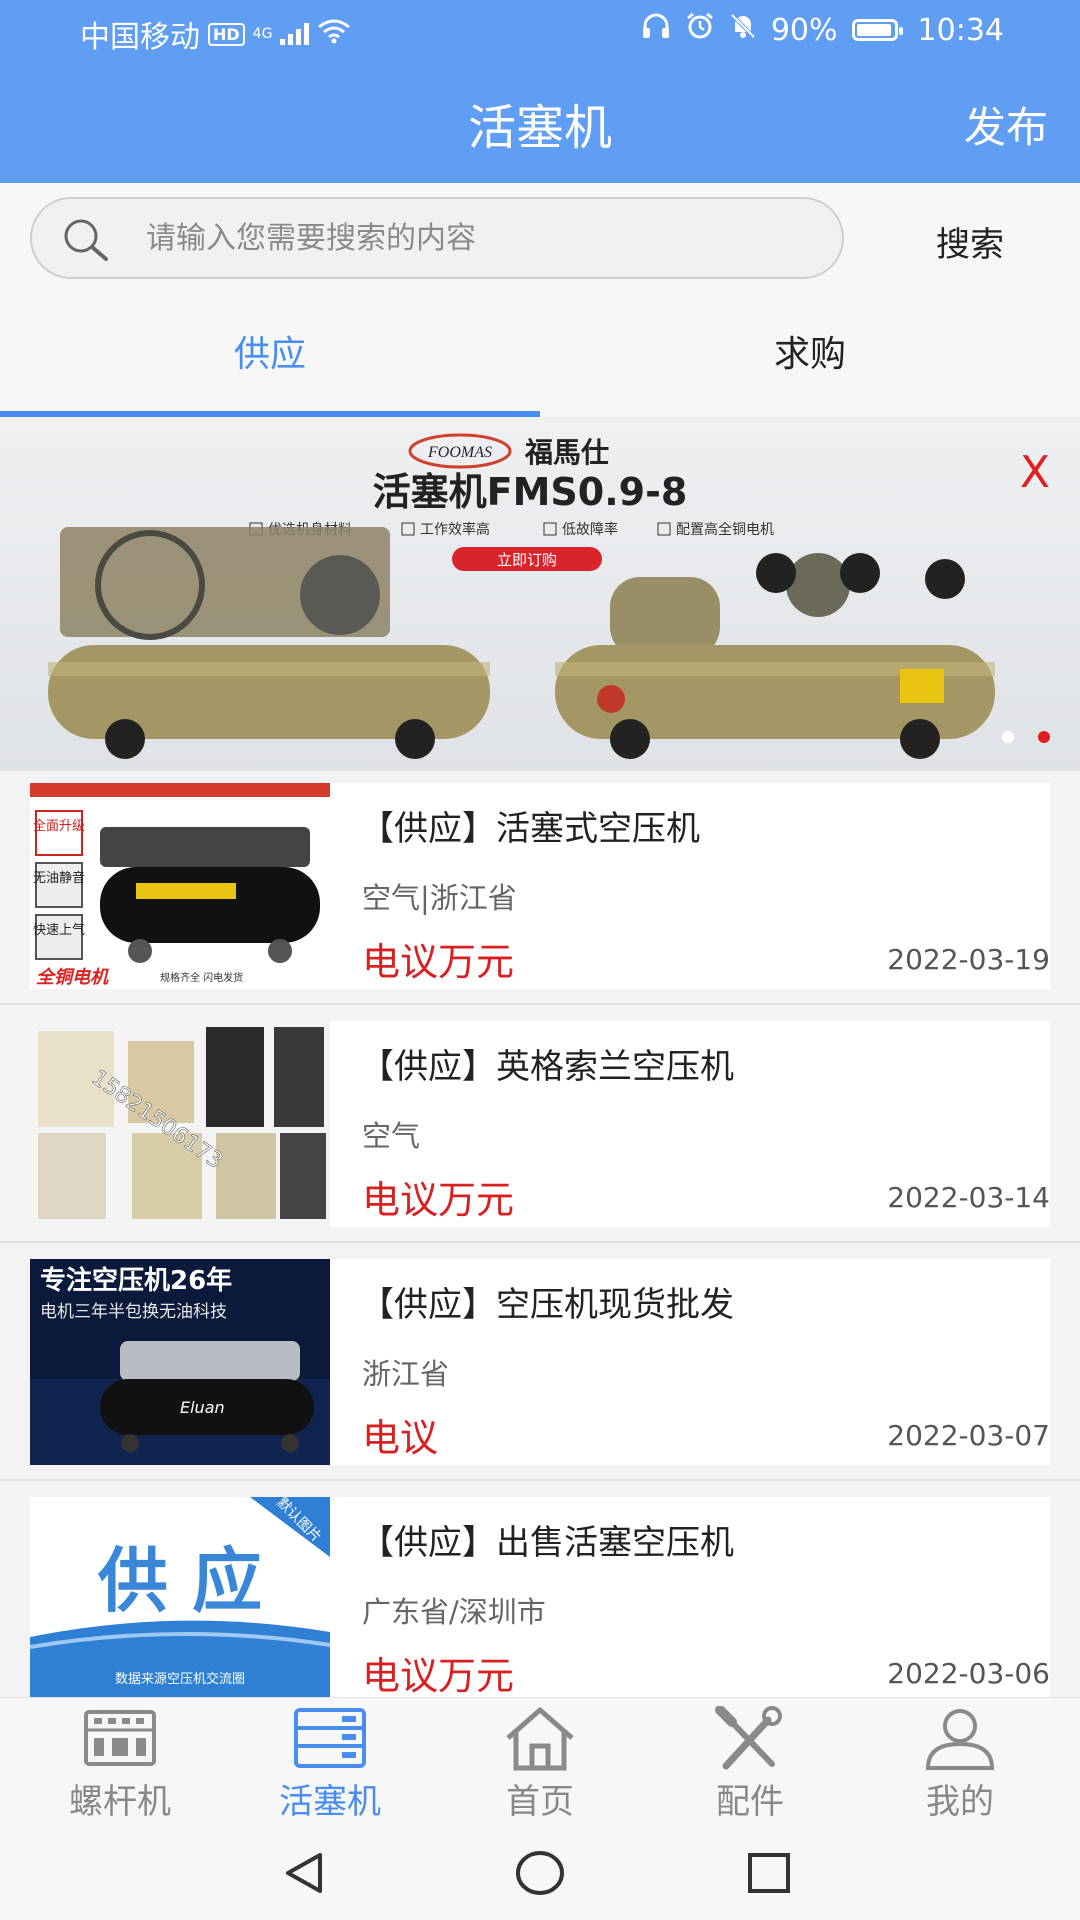 The image size is (1080, 1920). I want to click on thumb-tag-fast: 快速上气, so click(59, 930).